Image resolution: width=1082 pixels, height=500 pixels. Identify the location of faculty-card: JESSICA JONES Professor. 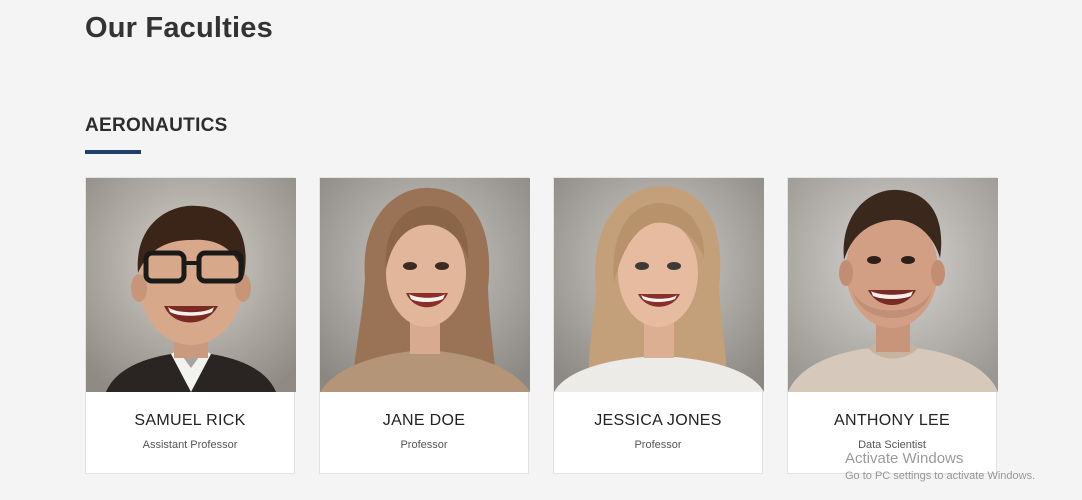
(658, 325).